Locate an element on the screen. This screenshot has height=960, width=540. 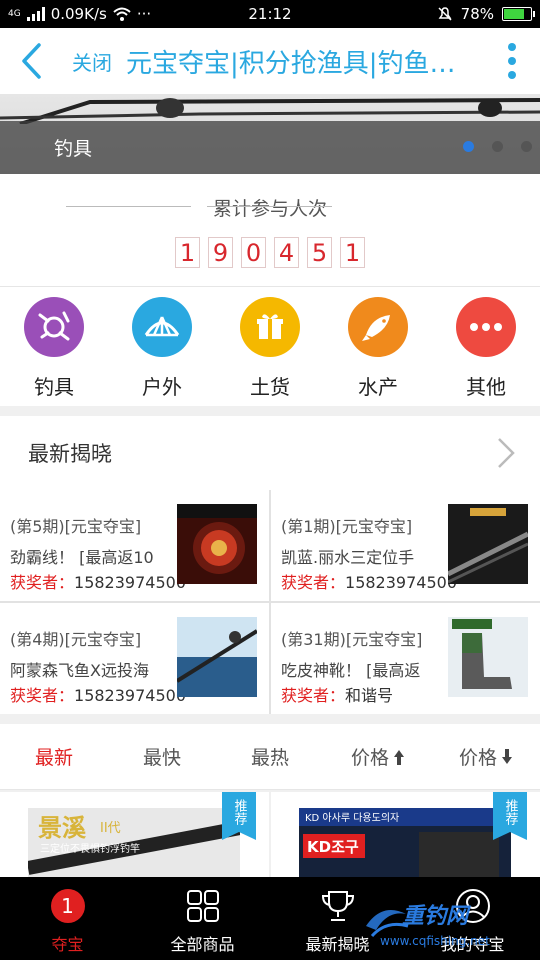
sort-label: 最新 is located at coordinates (53, 758).